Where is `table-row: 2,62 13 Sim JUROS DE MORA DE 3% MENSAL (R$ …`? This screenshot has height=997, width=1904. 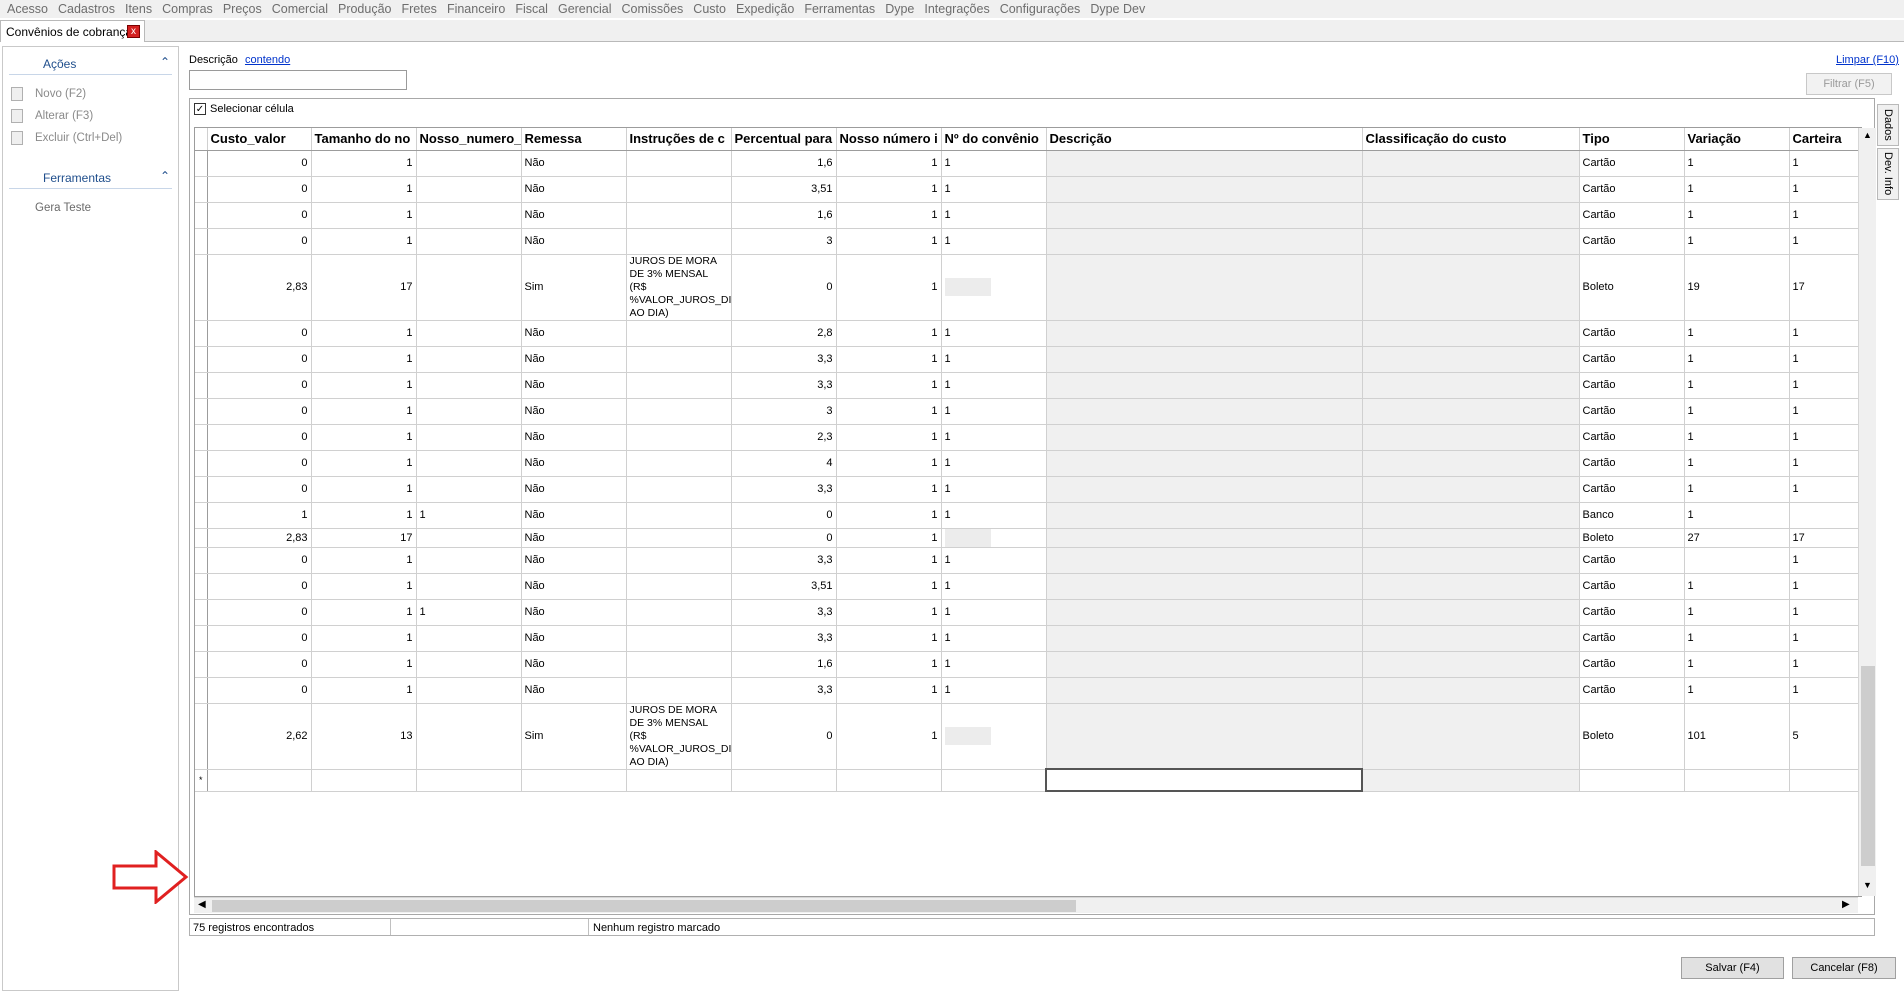
table-row: 2,62 13 Sim JUROS DE MORA DE 3% MENSAL (R$ … is located at coordinates (1028, 736).